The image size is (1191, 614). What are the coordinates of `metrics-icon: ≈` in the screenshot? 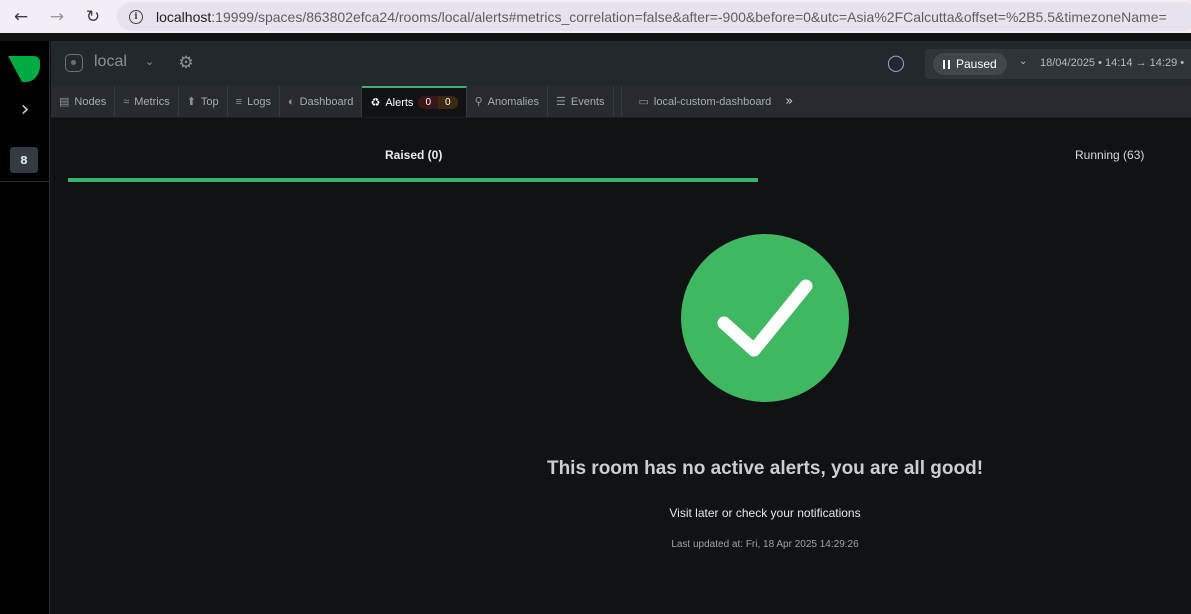 It's located at (126, 101).